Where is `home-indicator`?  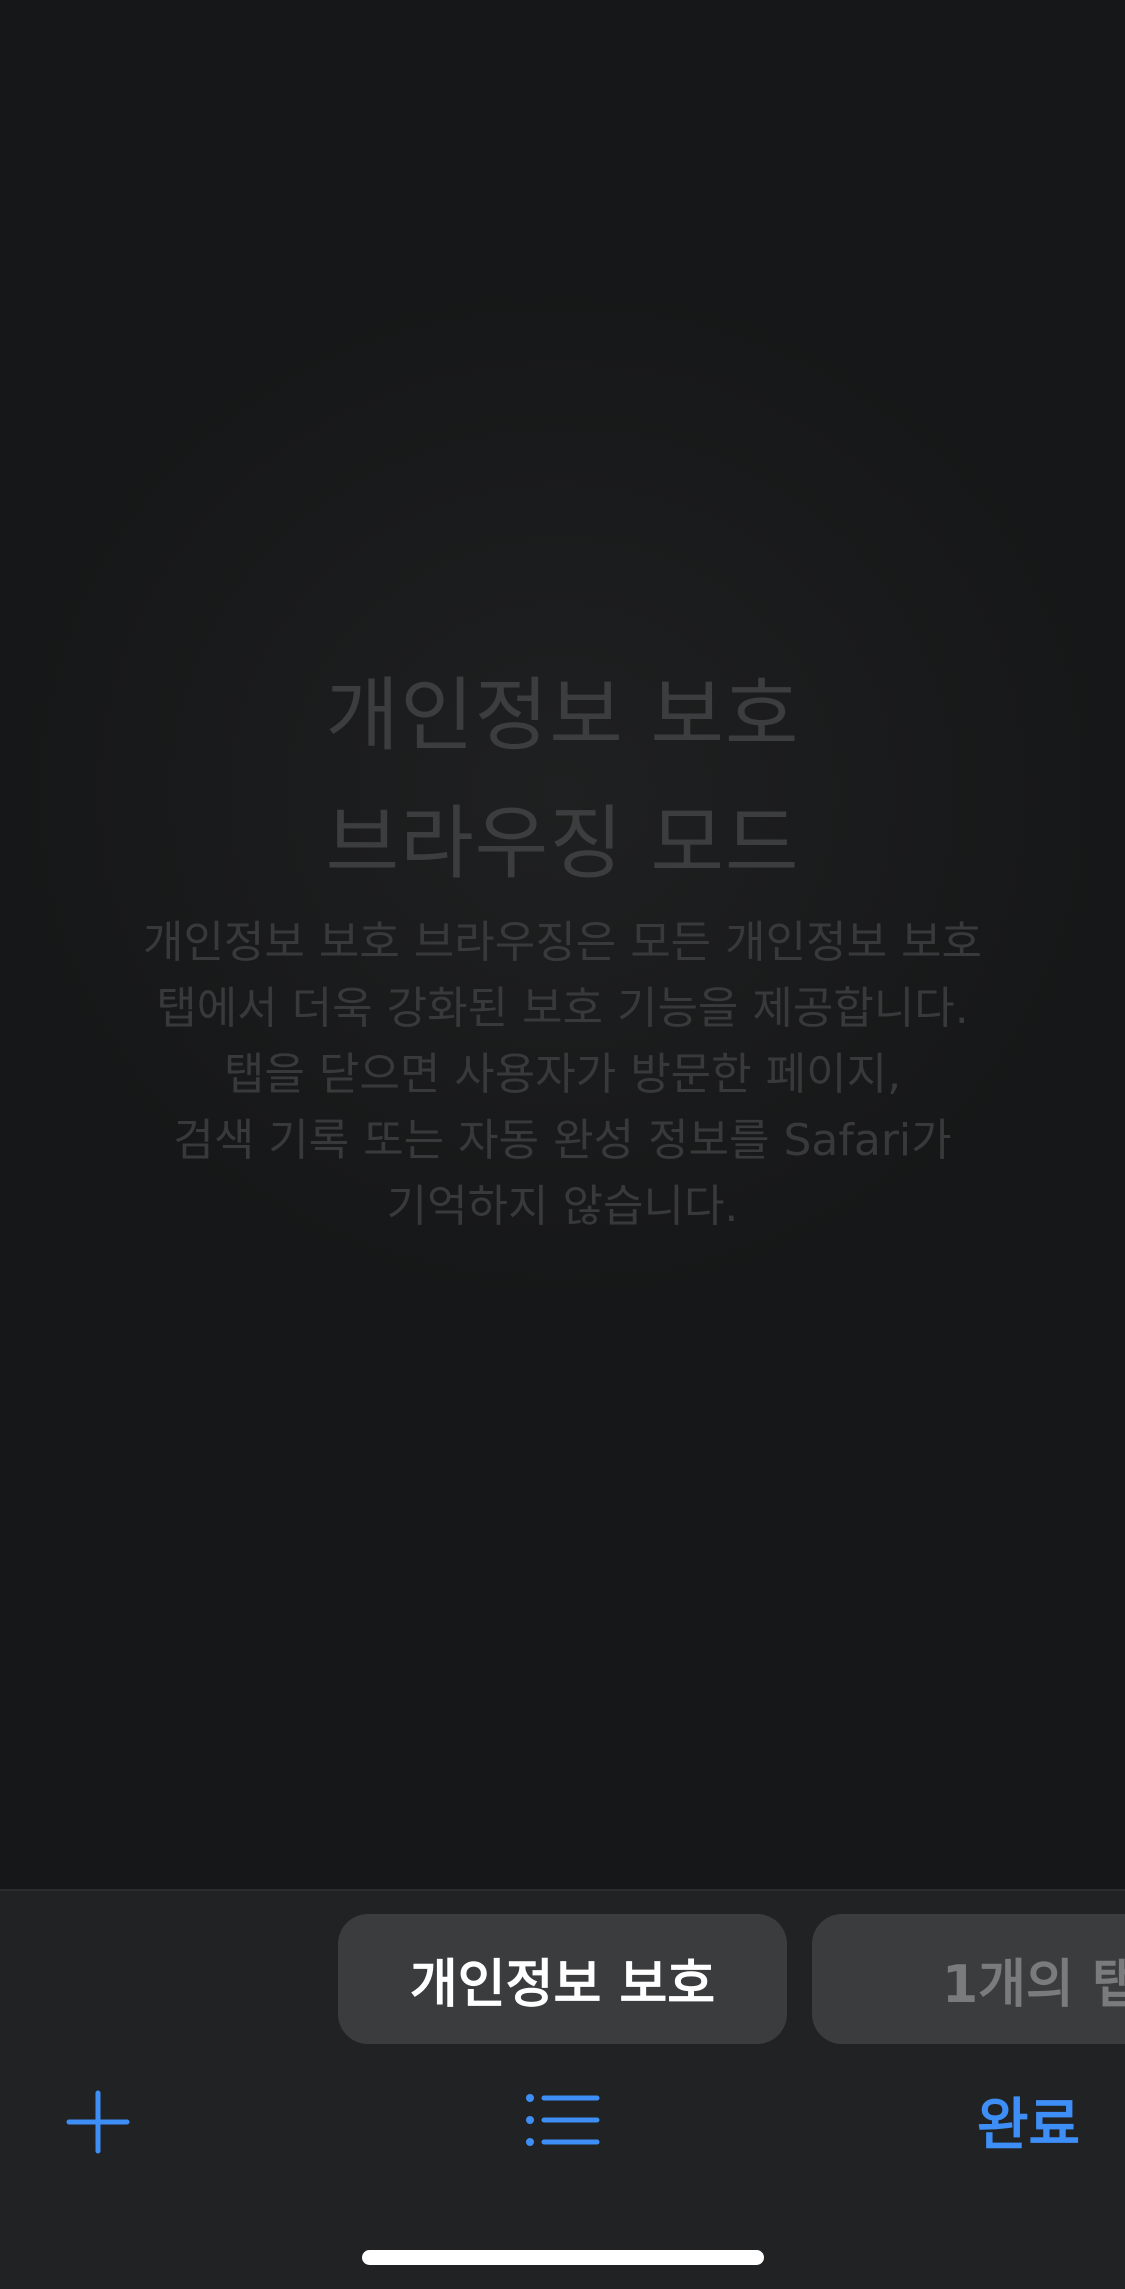 home-indicator is located at coordinates (563, 2257).